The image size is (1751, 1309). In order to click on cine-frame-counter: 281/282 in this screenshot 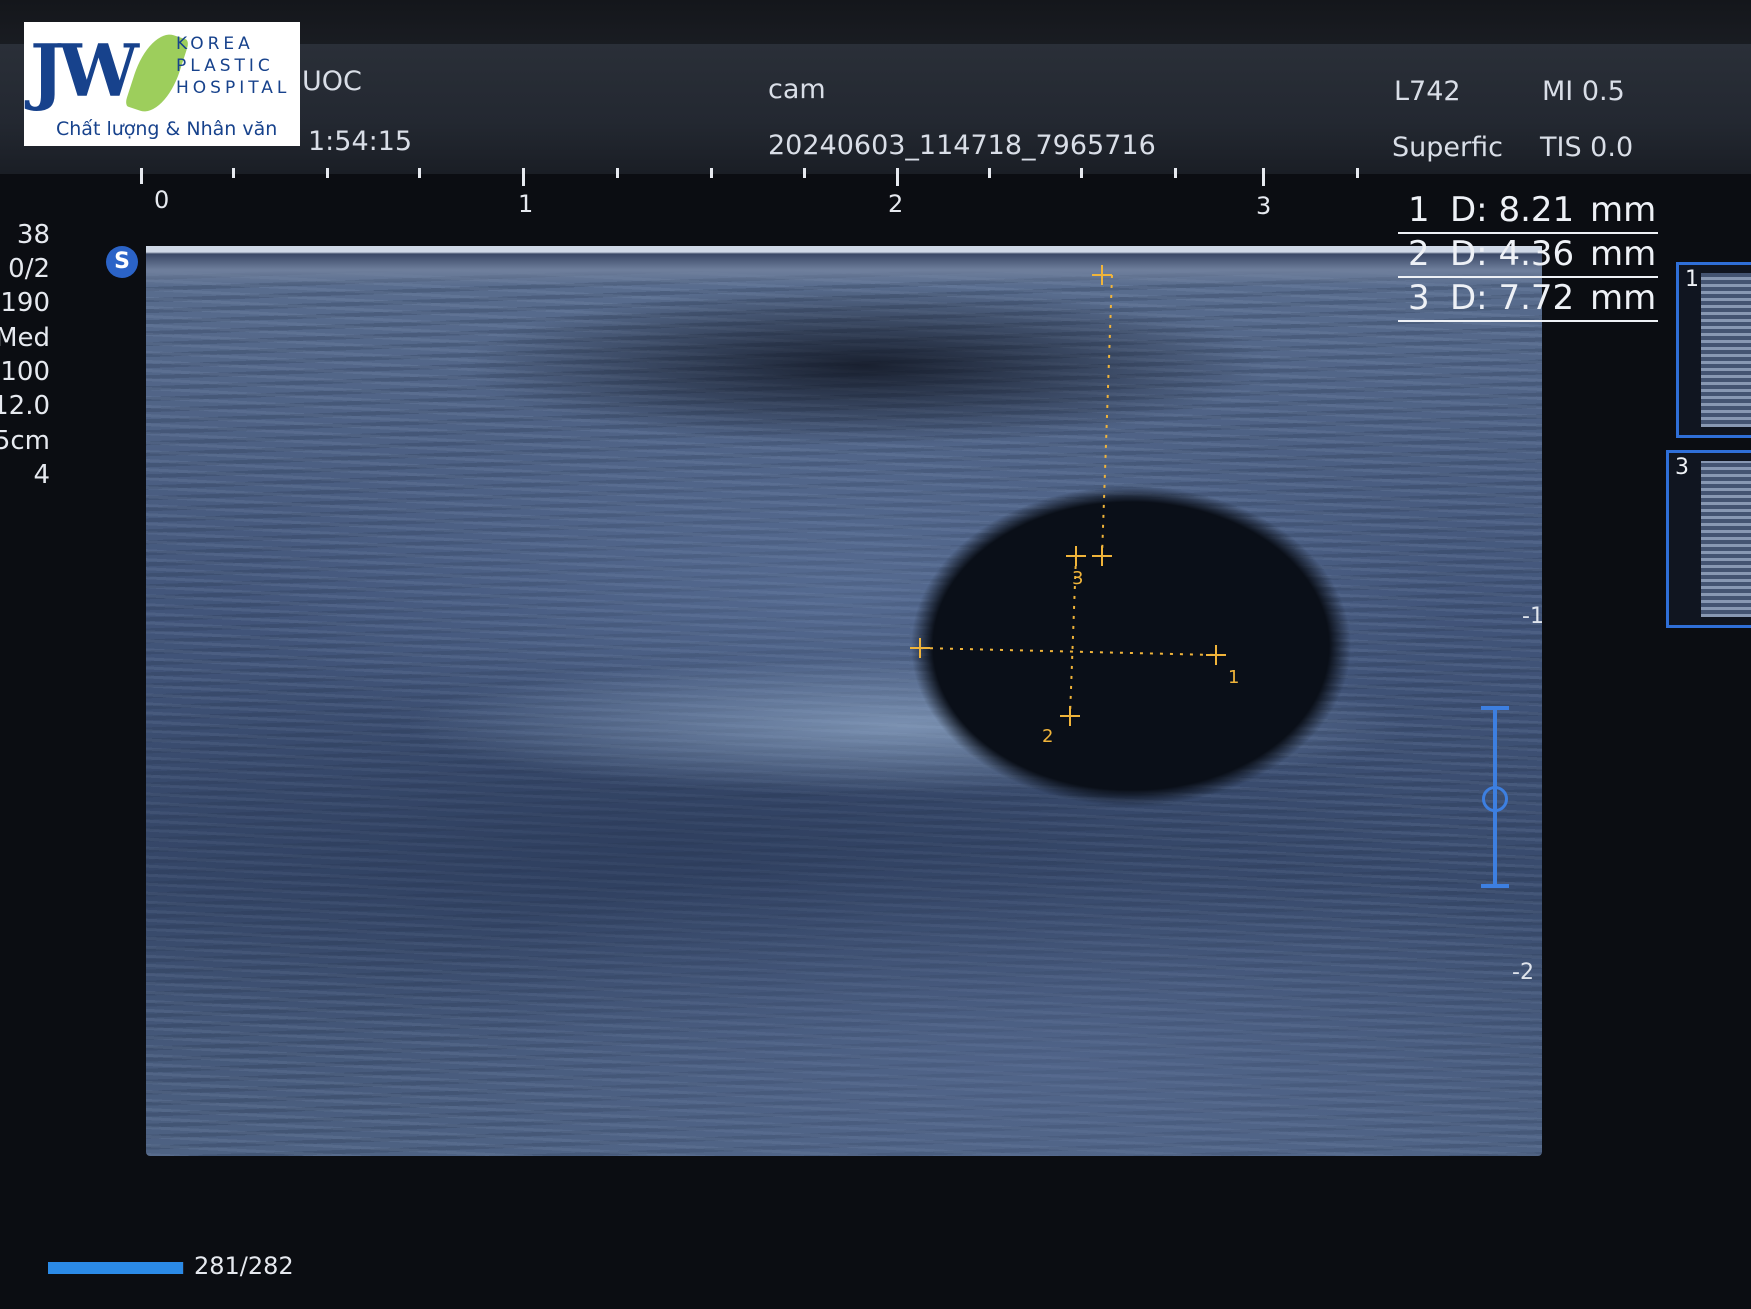, I will do `click(244, 1266)`.